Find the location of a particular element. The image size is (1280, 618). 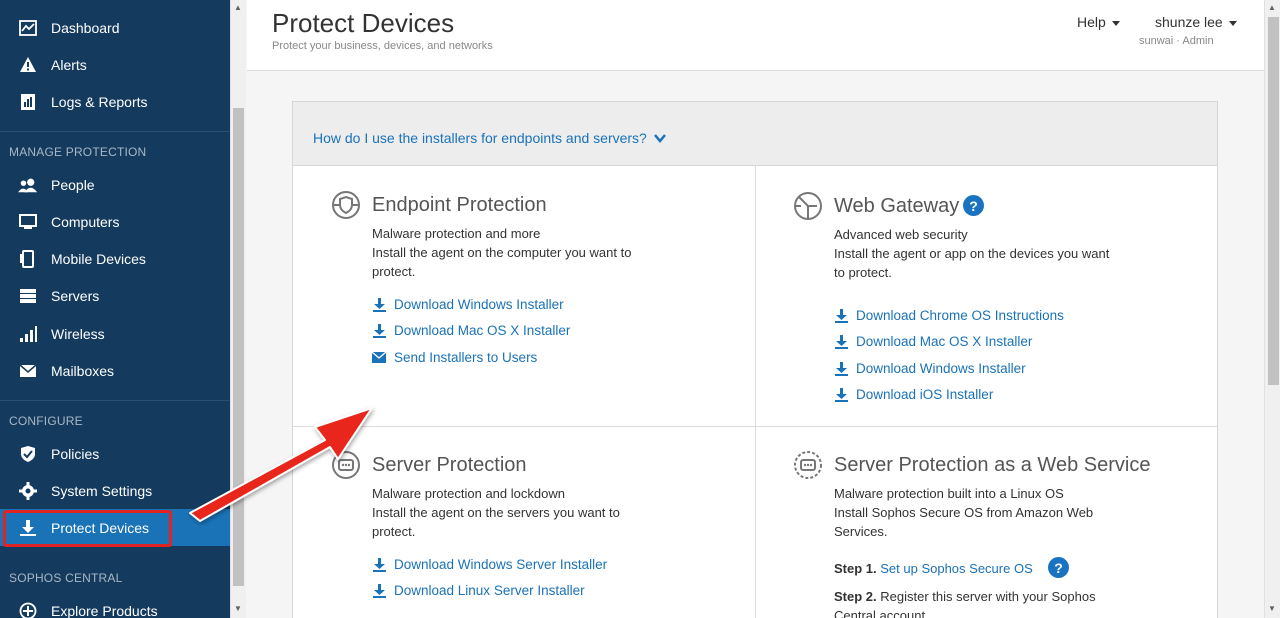

scrollbar-thumb is located at coordinates (1273, 201).